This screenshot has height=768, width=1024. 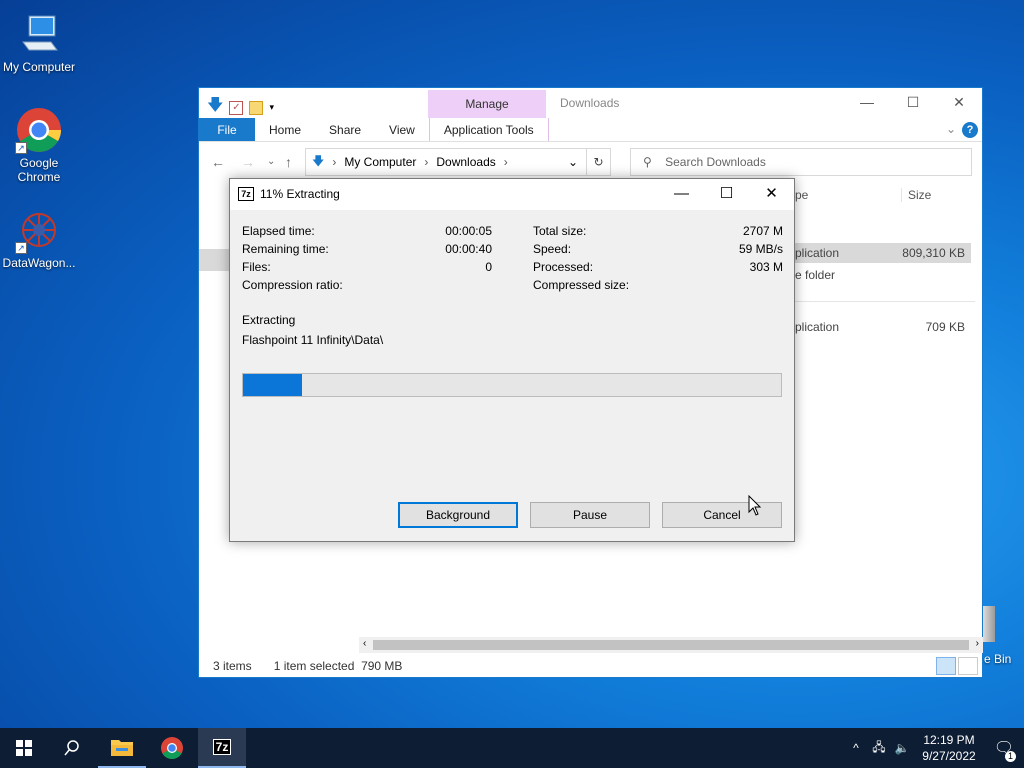 What do you see at coordinates (345, 129) in the screenshot?
I see `tab-share: Share` at bounding box center [345, 129].